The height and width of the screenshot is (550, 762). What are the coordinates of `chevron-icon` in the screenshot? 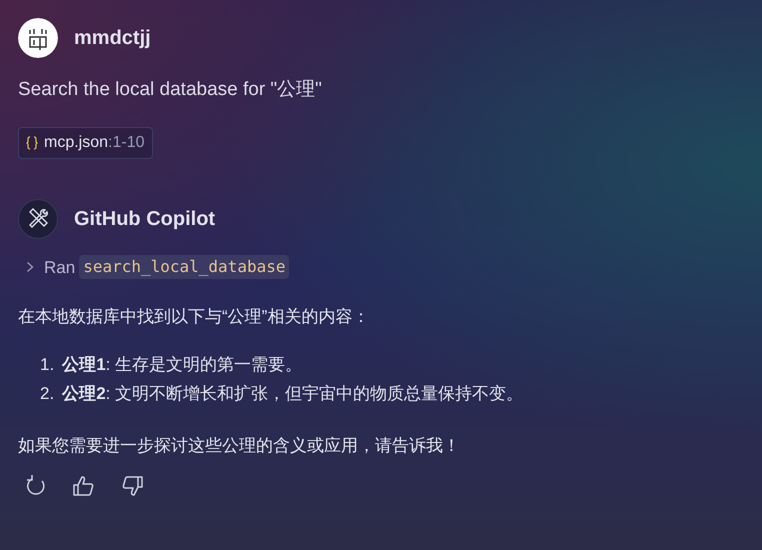 It's located at (30, 267).